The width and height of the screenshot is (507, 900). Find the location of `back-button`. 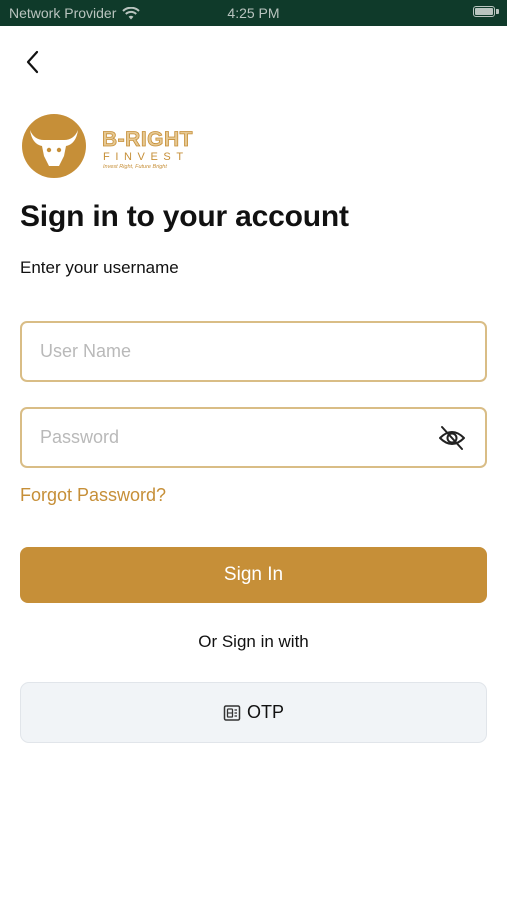

back-button is located at coordinates (33, 62).